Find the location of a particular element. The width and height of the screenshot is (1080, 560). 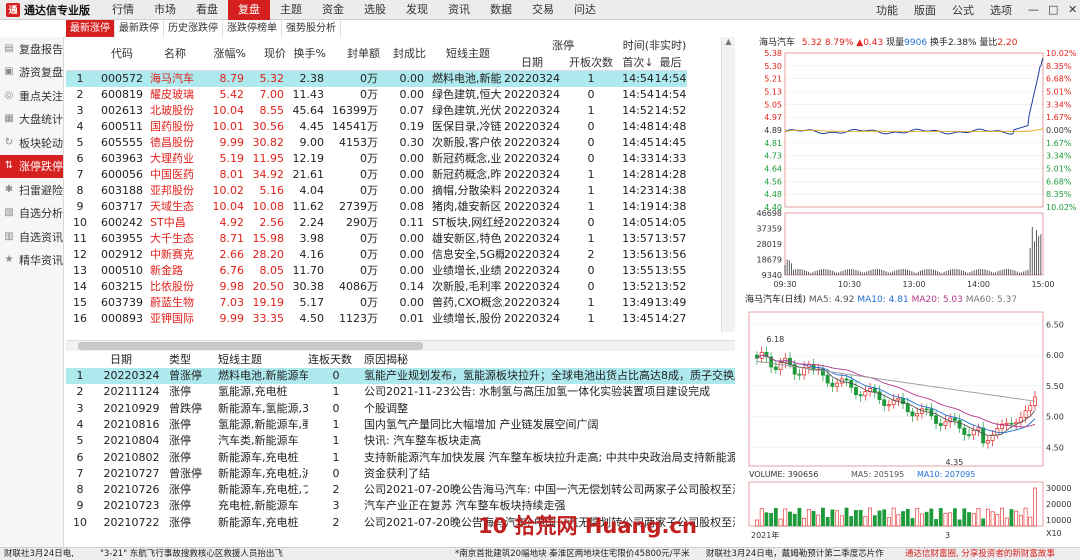

cell-code: 603215 is located at coordinates (122, 286).